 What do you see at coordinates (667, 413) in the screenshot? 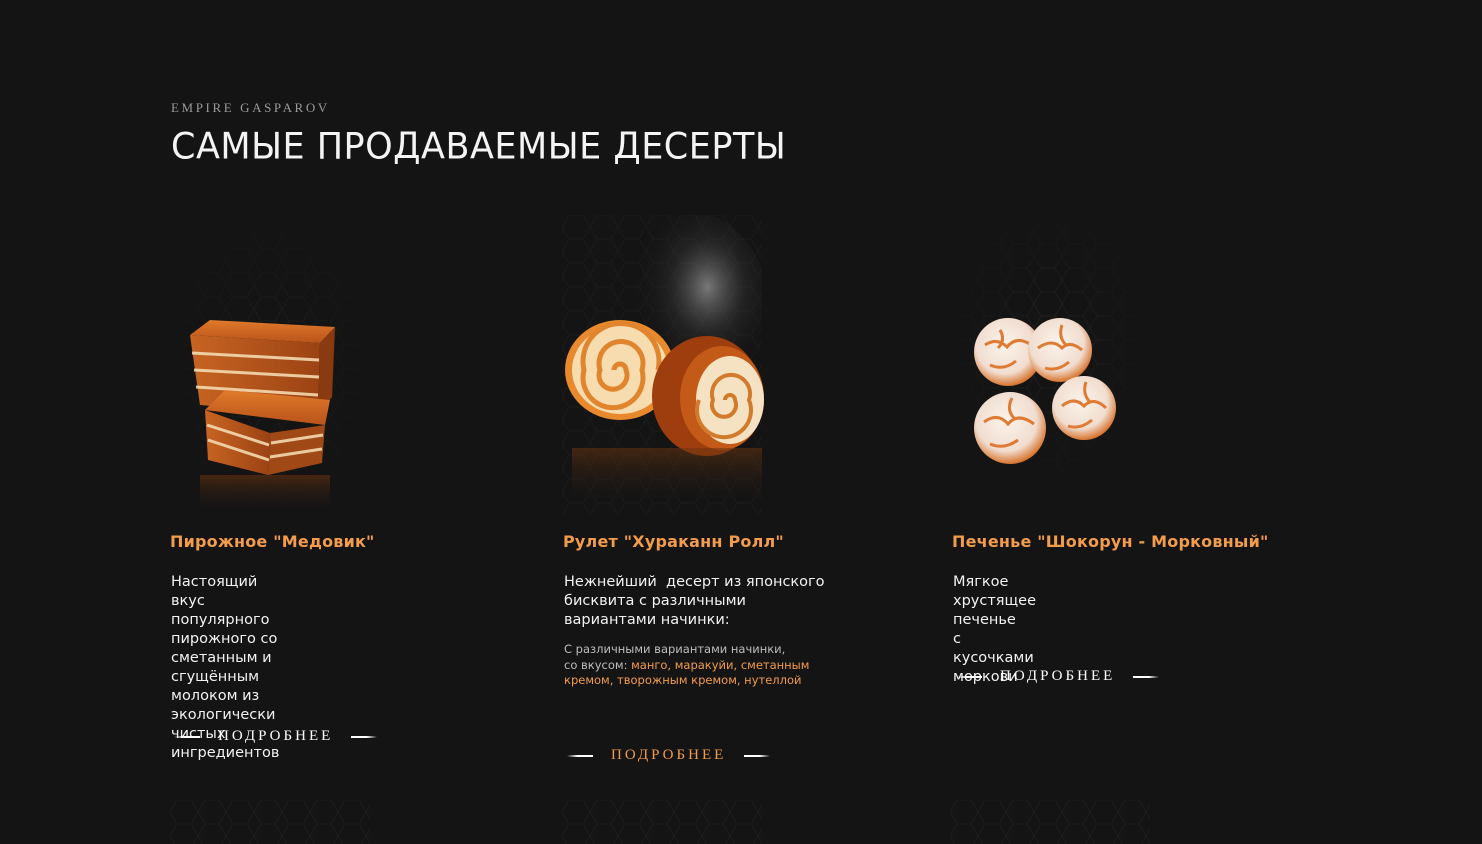
I see `roll-cake-image` at bounding box center [667, 413].